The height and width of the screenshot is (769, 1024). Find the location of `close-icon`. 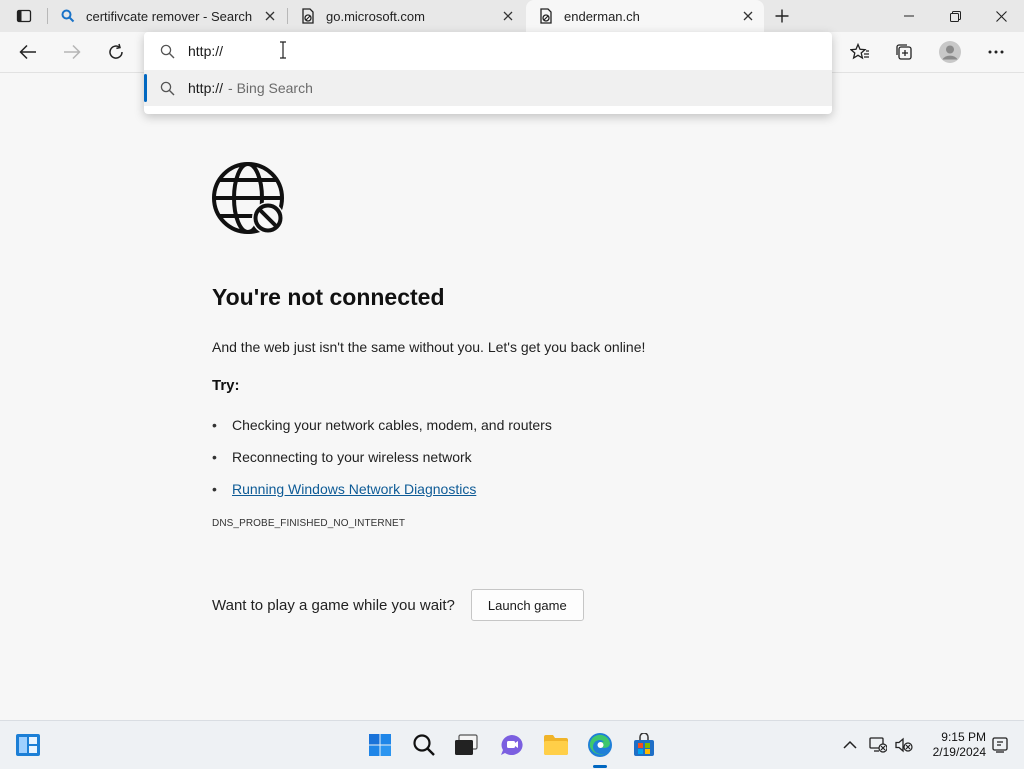

close-icon is located at coordinates (1001, 16).